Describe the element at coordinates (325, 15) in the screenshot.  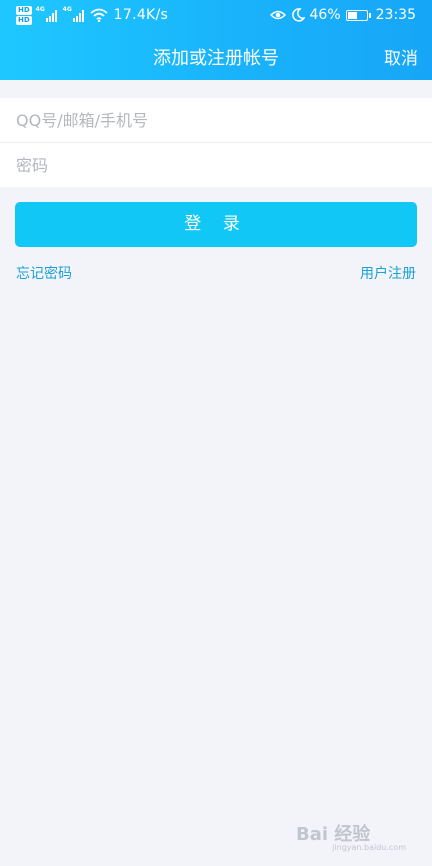
I see `battery-percent: 46%` at that location.